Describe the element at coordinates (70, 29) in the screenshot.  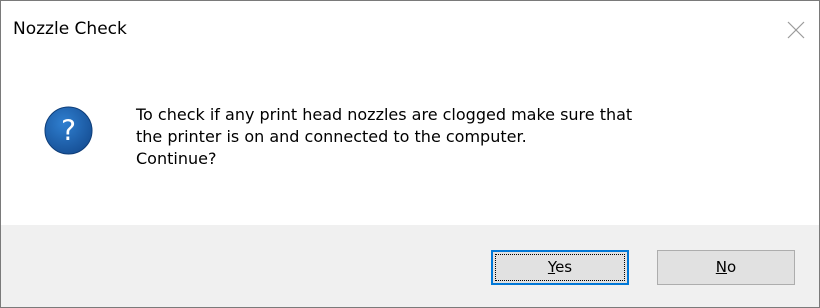
I see `dialog-title: Nozzle Check` at that location.